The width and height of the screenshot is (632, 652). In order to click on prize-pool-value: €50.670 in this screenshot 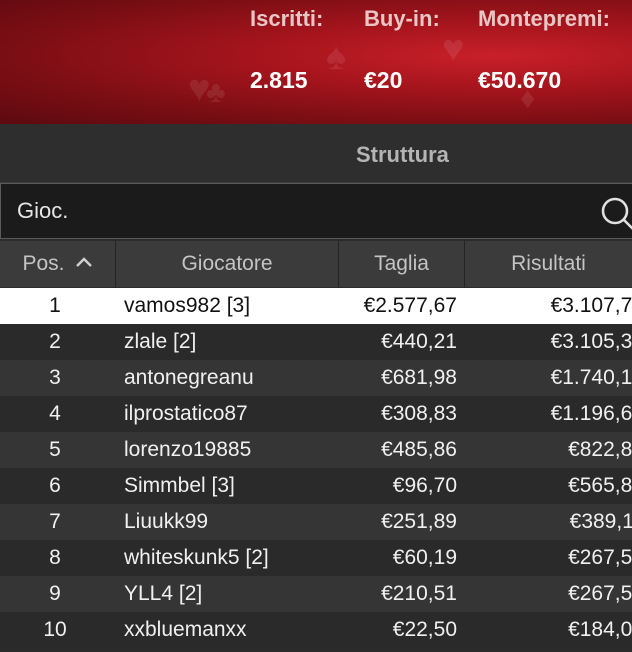, I will do `click(520, 80)`.